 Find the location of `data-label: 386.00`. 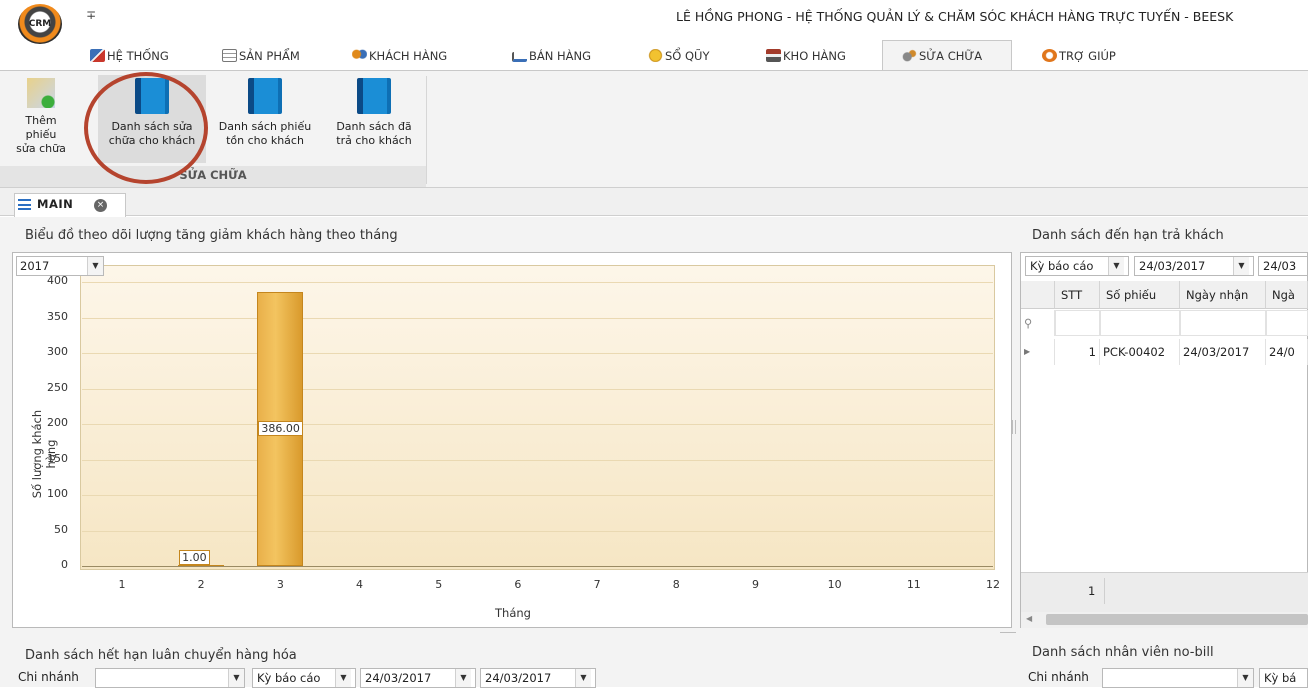

data-label: 386.00 is located at coordinates (280, 428).